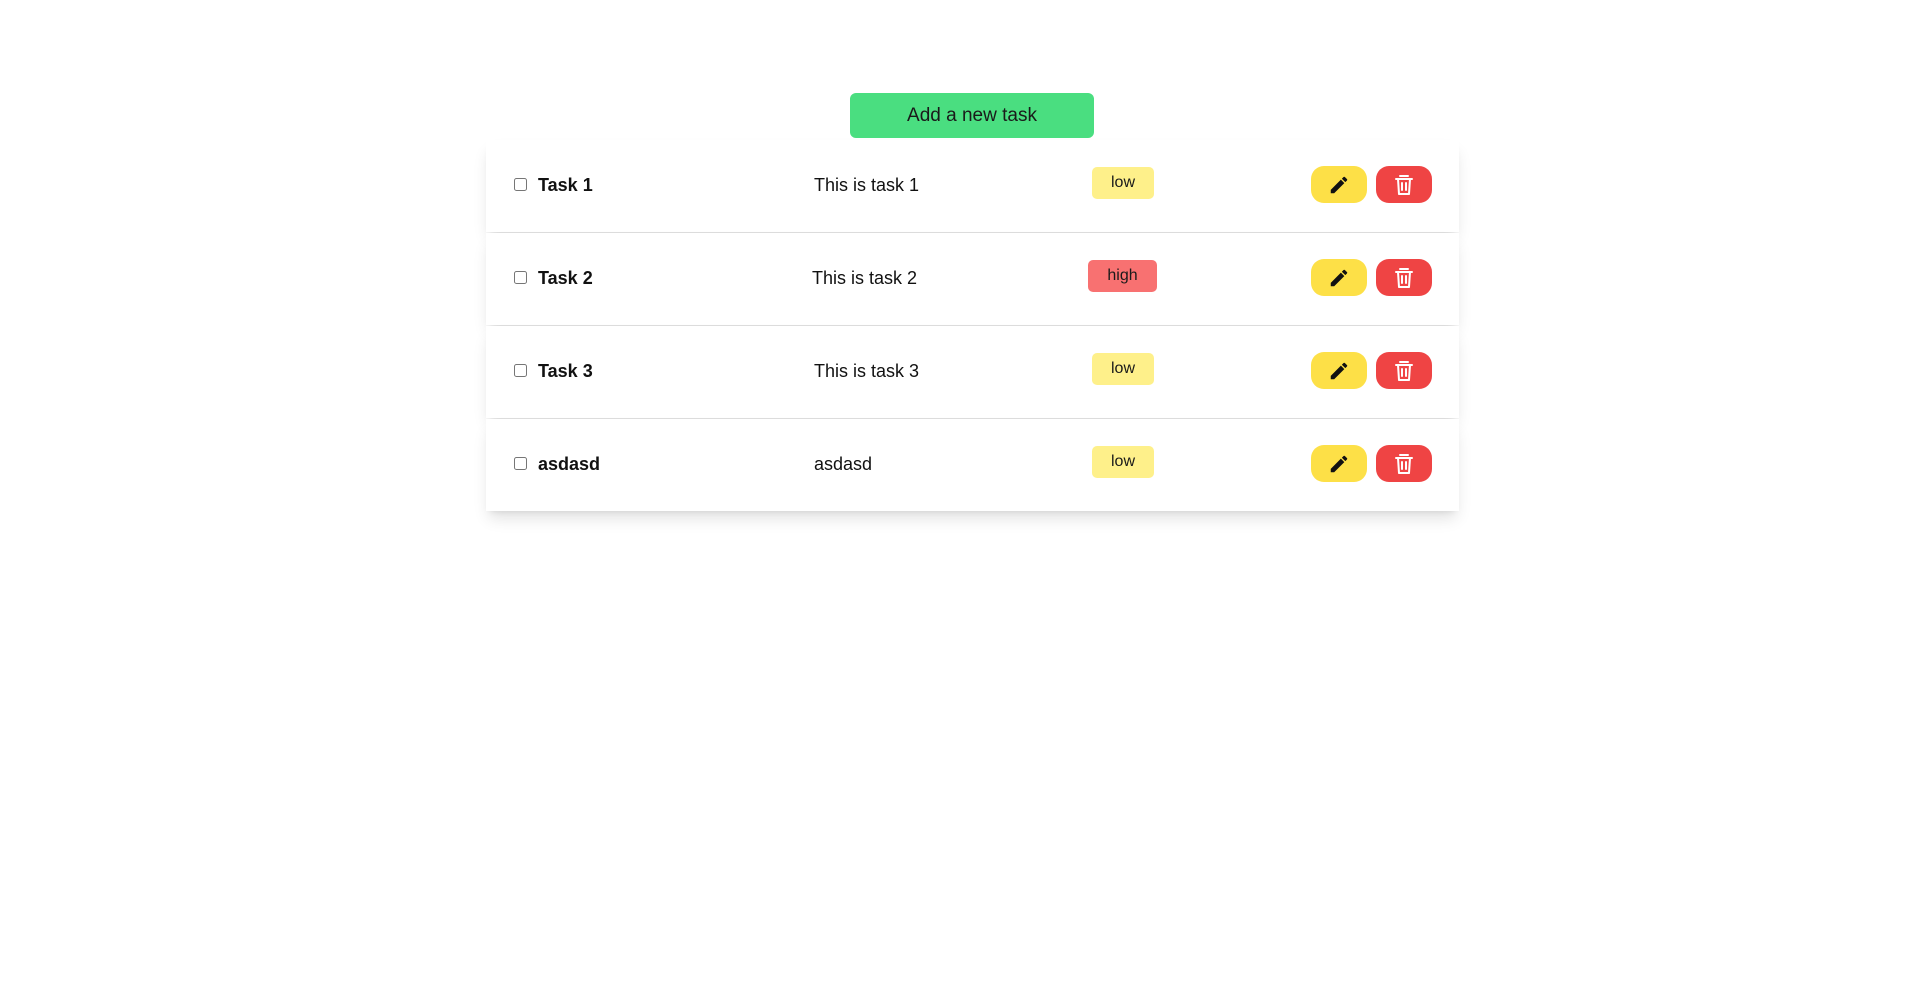  Describe the element at coordinates (565, 278) in the screenshot. I see `task-title: Task 2` at that location.